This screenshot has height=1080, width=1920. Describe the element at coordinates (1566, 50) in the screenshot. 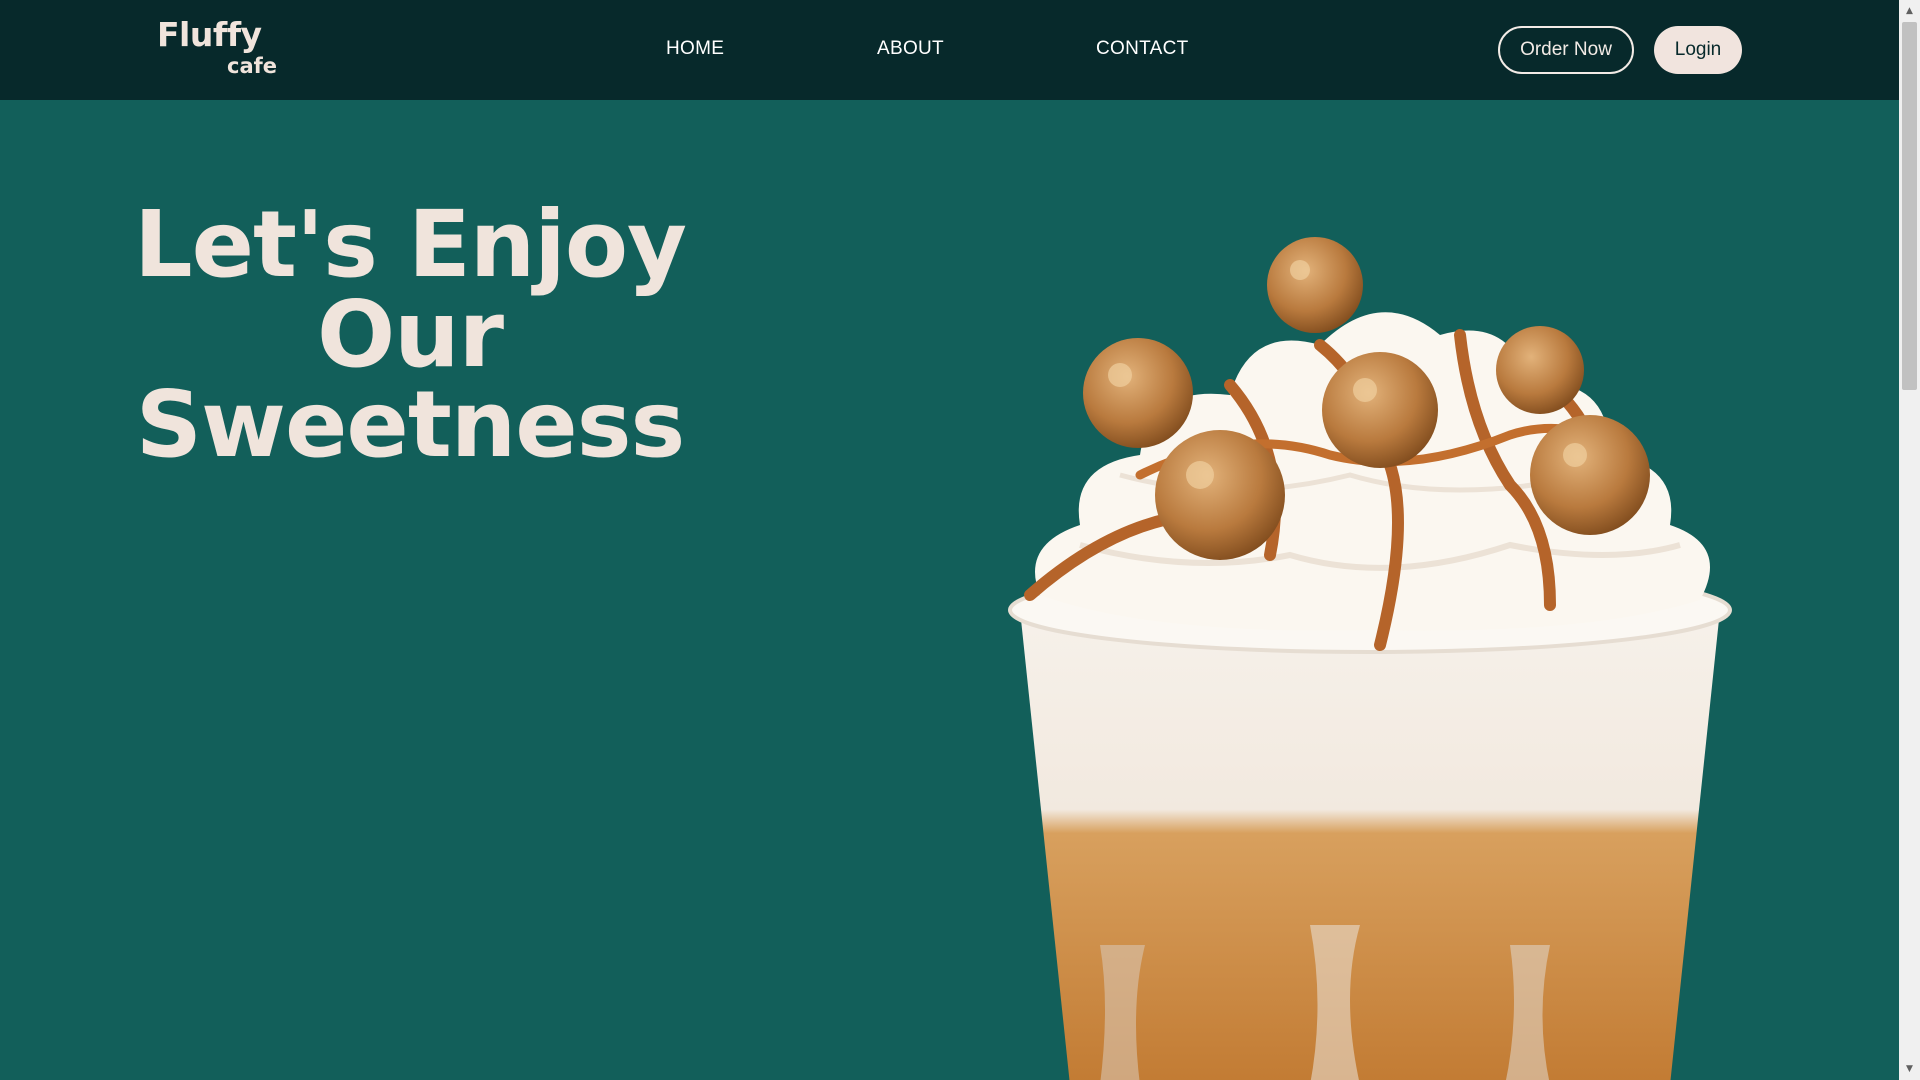

I see `order-now-button: Order Now` at that location.